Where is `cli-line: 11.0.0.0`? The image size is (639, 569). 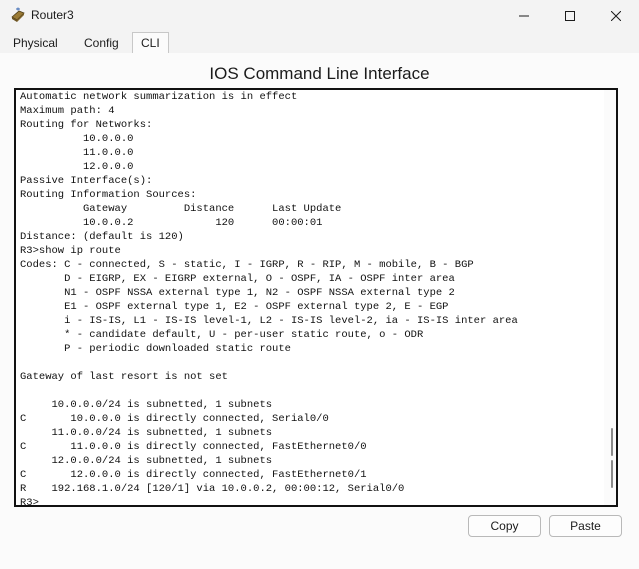 cli-line: 11.0.0.0 is located at coordinates (77, 153).